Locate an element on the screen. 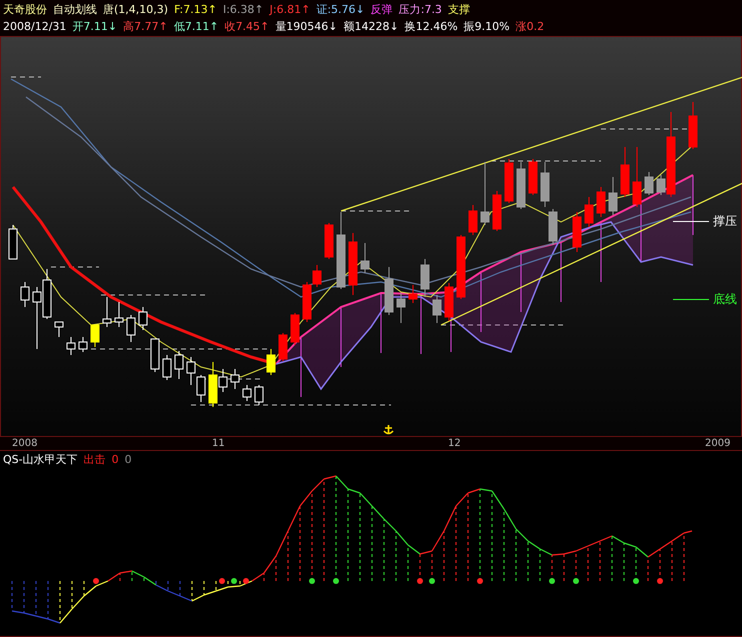 The image size is (742, 637). axis-label: 12 is located at coordinates (455, 443).